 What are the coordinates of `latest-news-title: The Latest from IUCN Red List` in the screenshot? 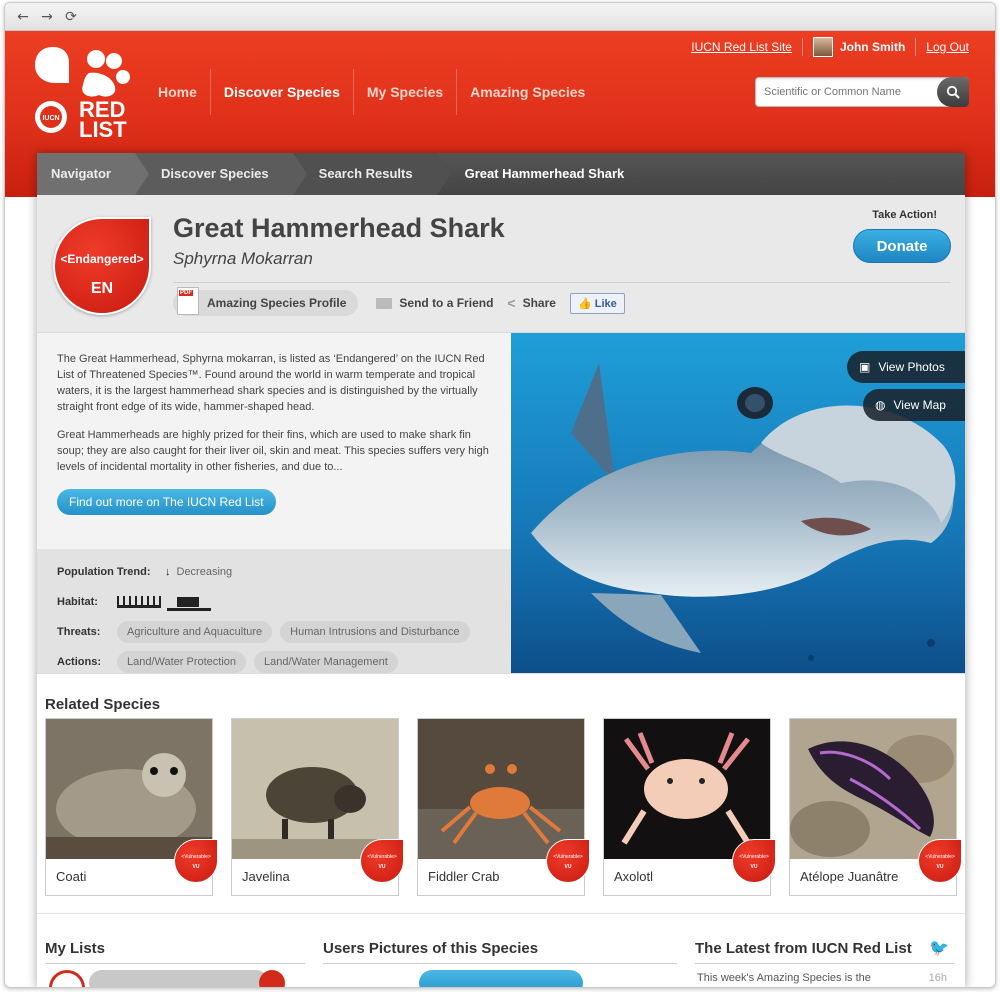 It's located at (825, 952).